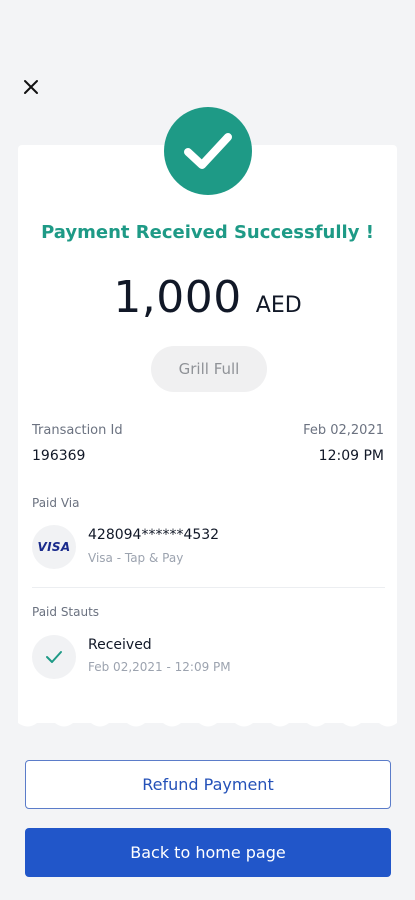 This screenshot has height=900, width=415. What do you see at coordinates (136, 558) in the screenshot?
I see `payment-method: Visa - Tap & Pay` at bounding box center [136, 558].